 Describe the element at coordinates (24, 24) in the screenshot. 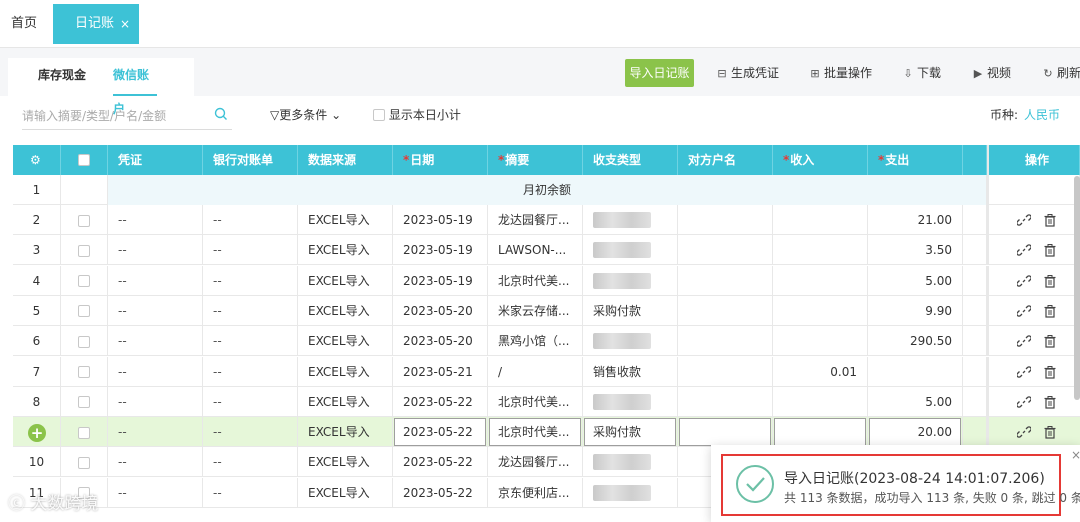

I see `tab-home: 首页` at that location.